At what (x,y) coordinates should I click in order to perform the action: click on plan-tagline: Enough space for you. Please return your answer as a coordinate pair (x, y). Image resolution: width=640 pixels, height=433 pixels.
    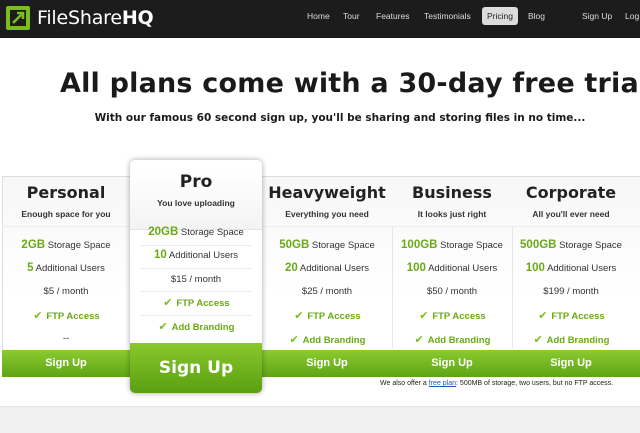
    Looking at the image, I should click on (66, 214).